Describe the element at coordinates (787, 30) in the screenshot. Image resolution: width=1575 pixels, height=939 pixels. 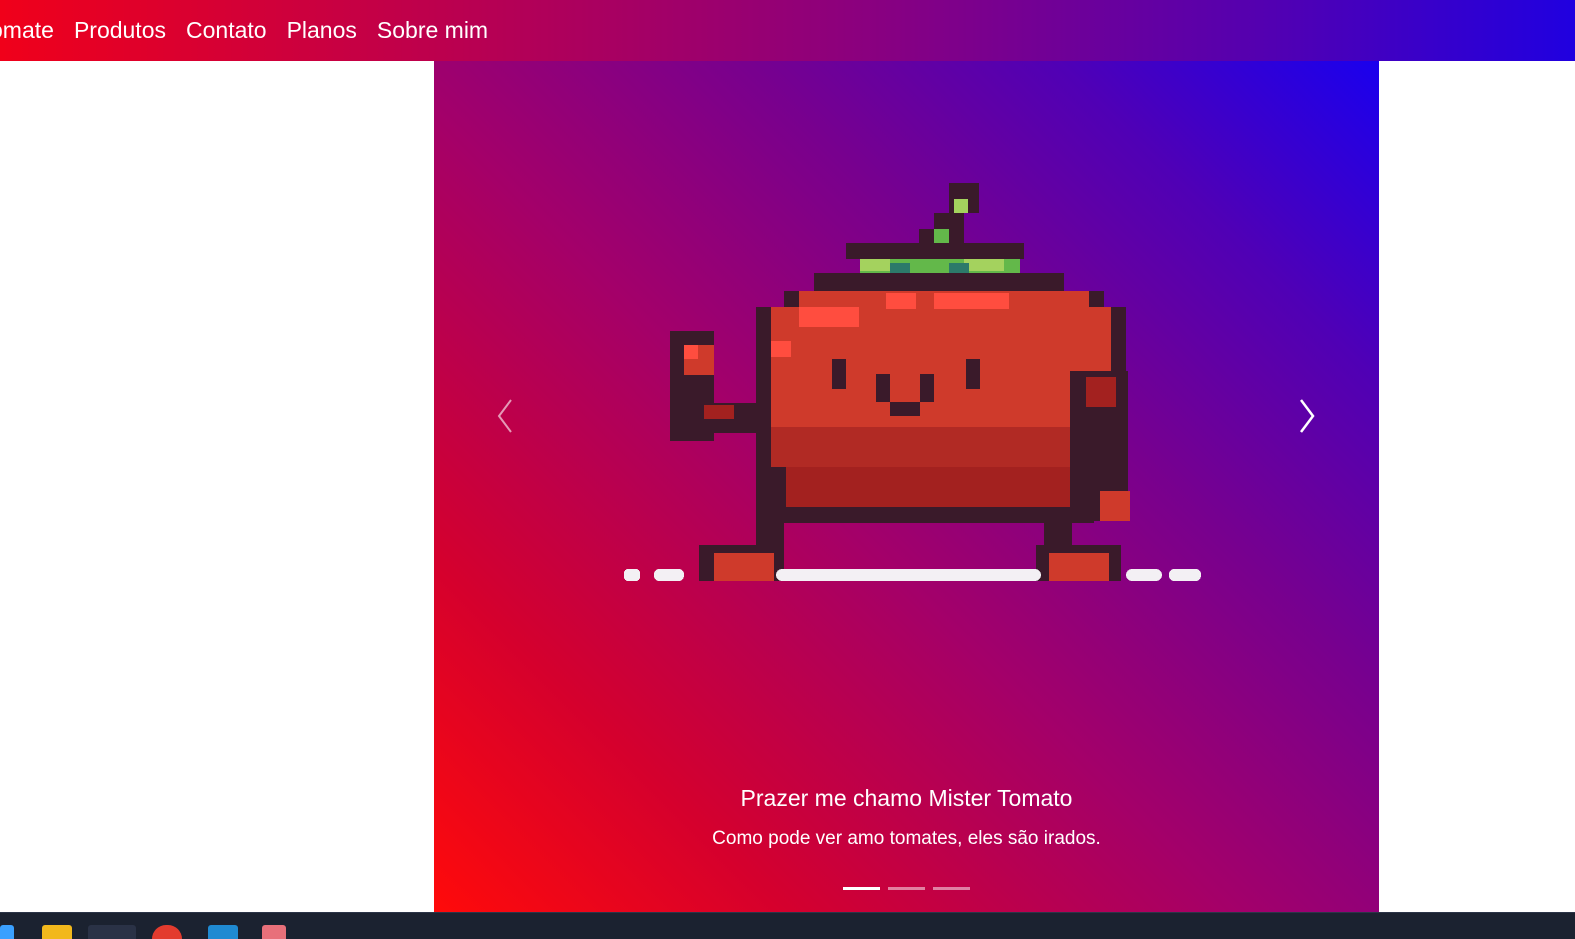
I see `top-navbar: omate Produtos Contato Planos Sobre mim` at that location.